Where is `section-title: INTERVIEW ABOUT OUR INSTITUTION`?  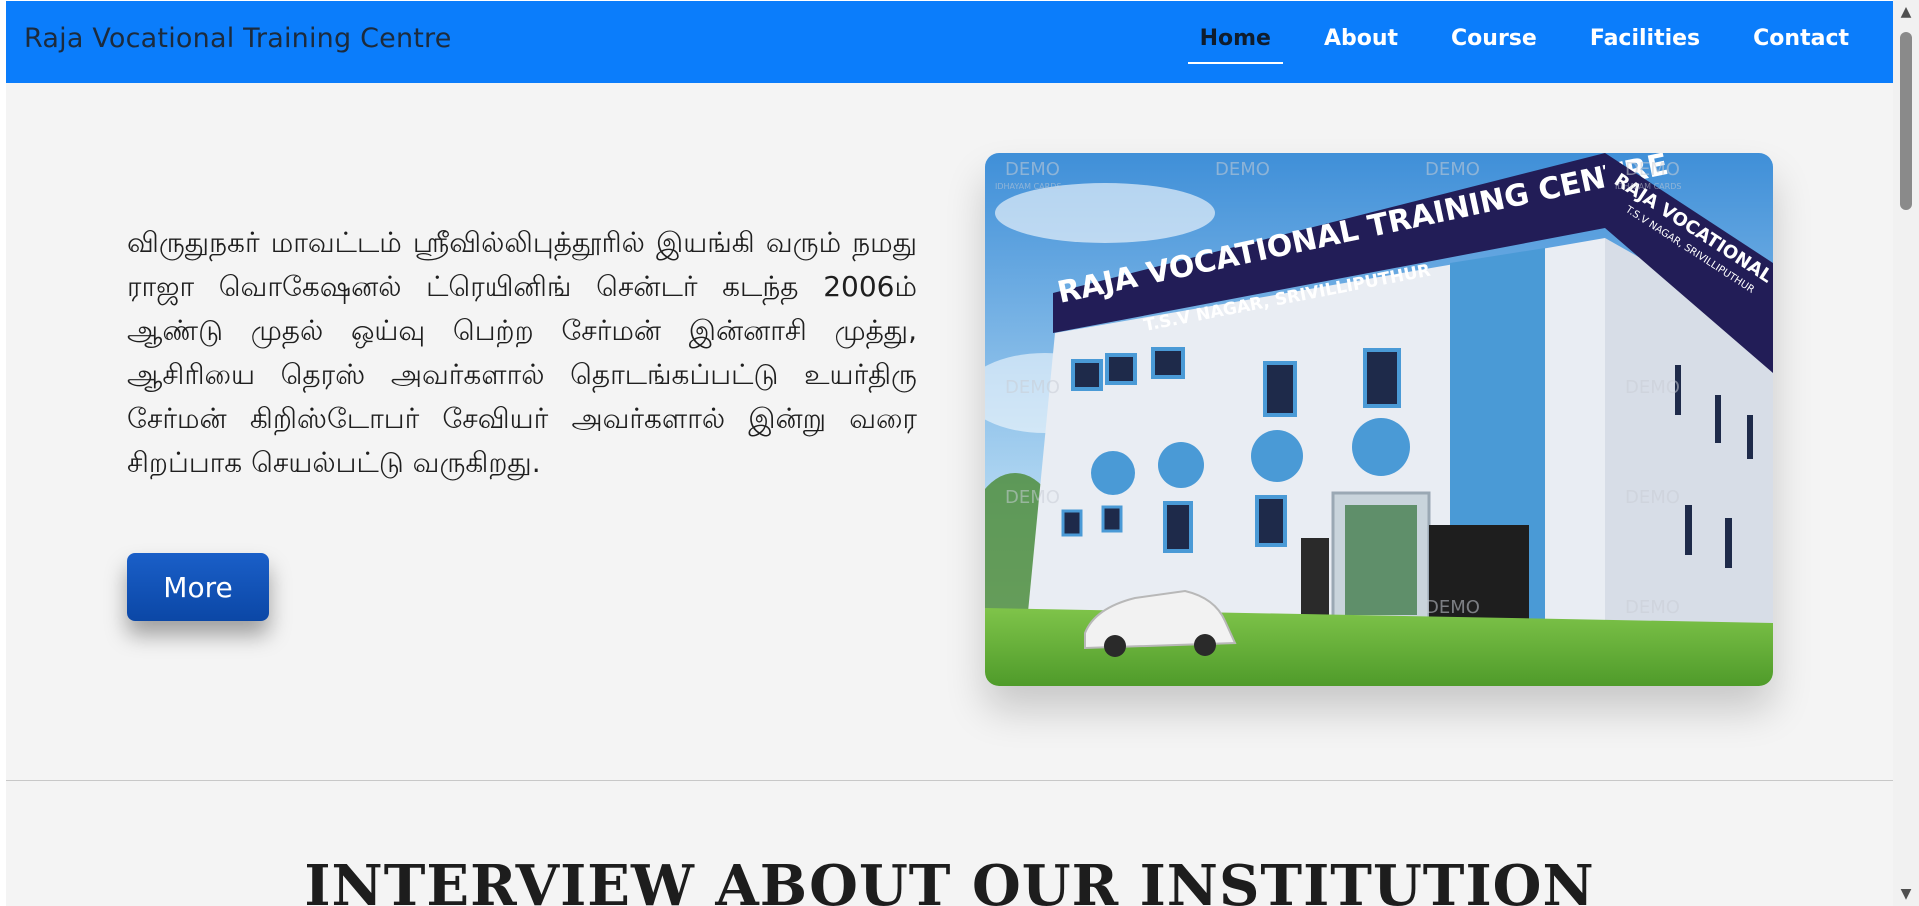
section-title: INTERVIEW ABOUT OUR INSTITUTION is located at coordinates (949, 879).